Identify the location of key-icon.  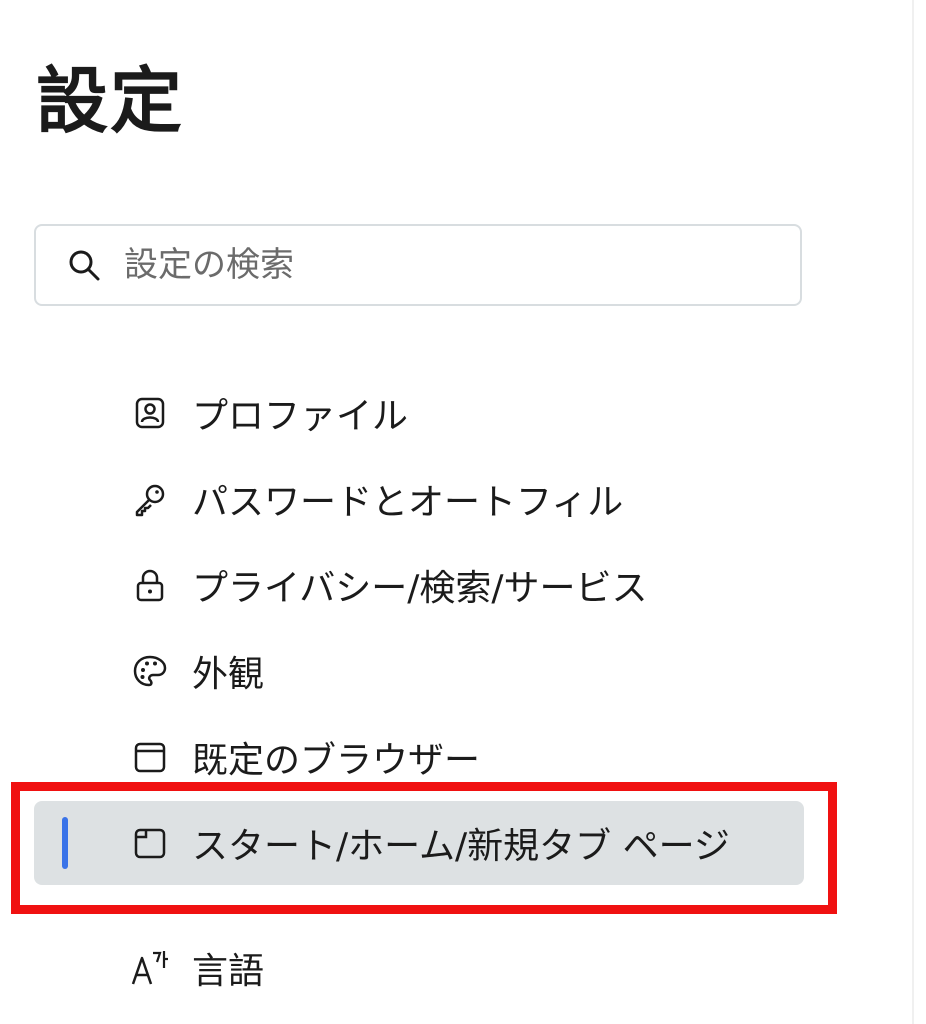
(150, 499).